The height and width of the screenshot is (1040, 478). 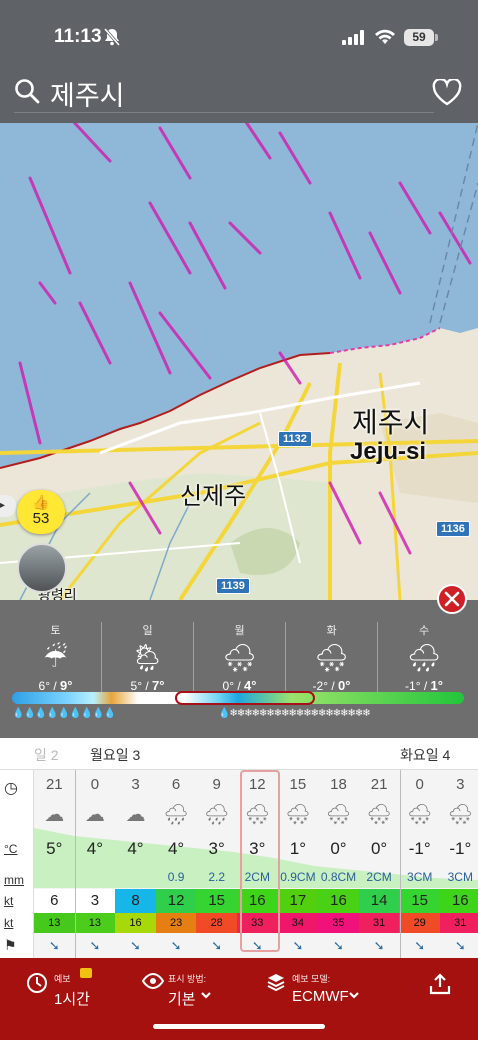 What do you see at coordinates (245, 698) in the screenshot?
I see `timeline-selection-handle` at bounding box center [245, 698].